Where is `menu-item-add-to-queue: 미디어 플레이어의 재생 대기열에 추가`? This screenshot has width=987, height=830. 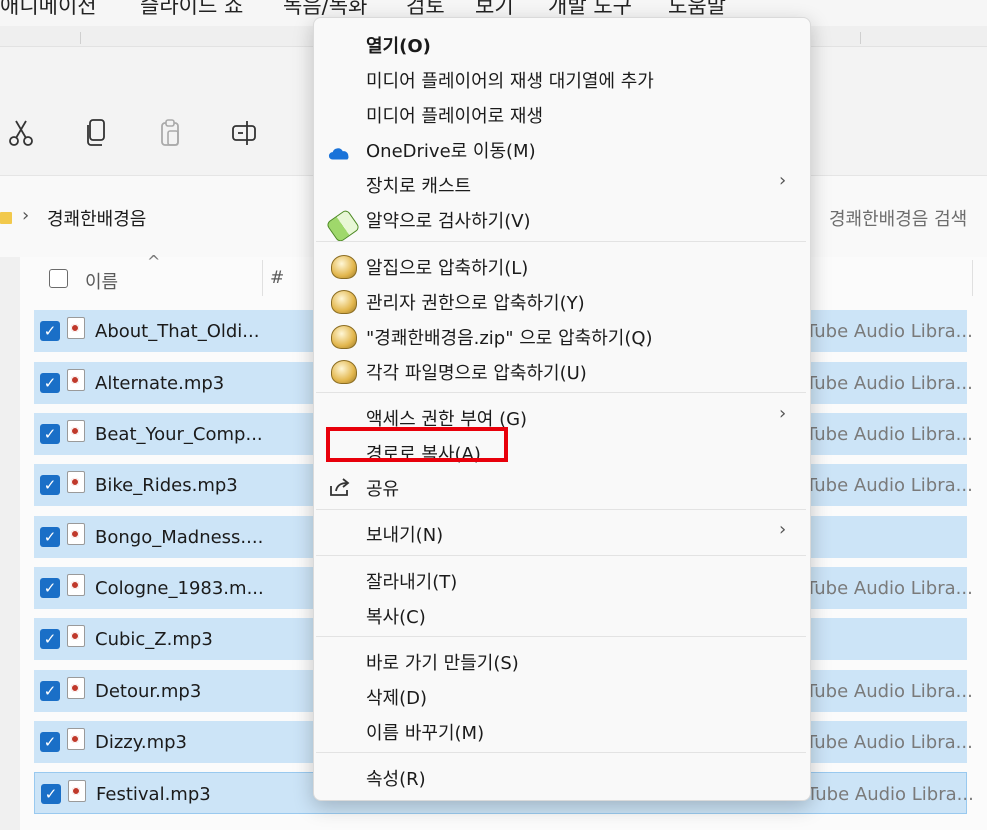
menu-item-add-to-queue: 미디어 플레이어의 재생 대기열에 추가 is located at coordinates (561, 78).